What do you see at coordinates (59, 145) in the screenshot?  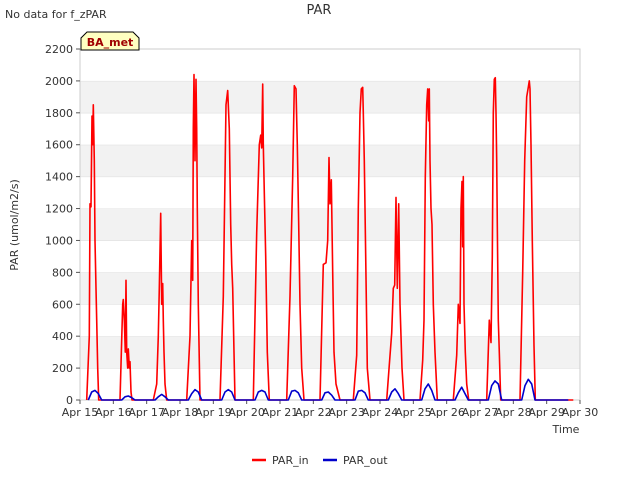 I see `y-tick-label: 1600` at bounding box center [59, 145].